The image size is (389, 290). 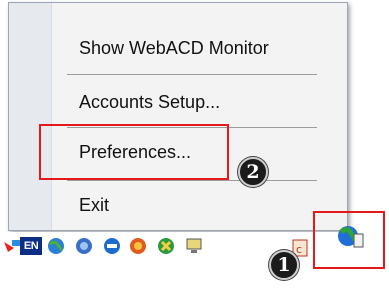 I want to click on language-indicator: EN, so click(x=31, y=246).